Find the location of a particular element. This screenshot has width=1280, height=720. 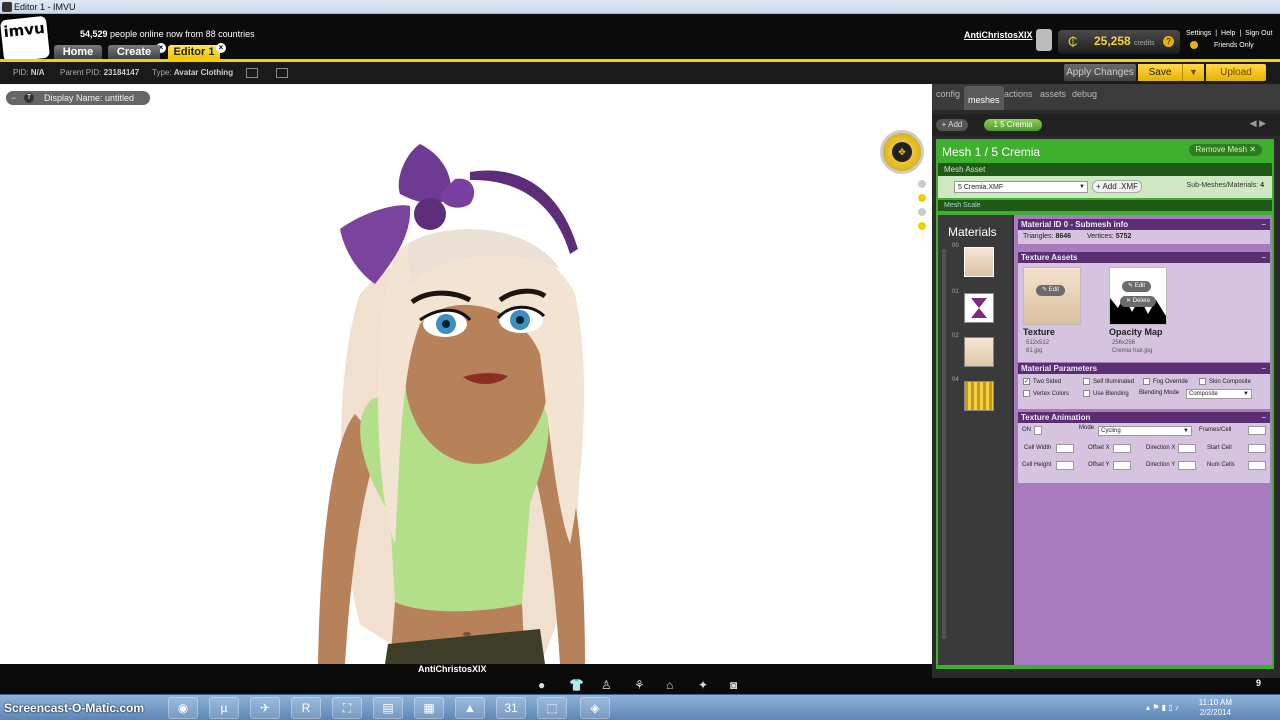

system-clock: 11:10 AM 2/2/2014 is located at coordinates (1215, 708).